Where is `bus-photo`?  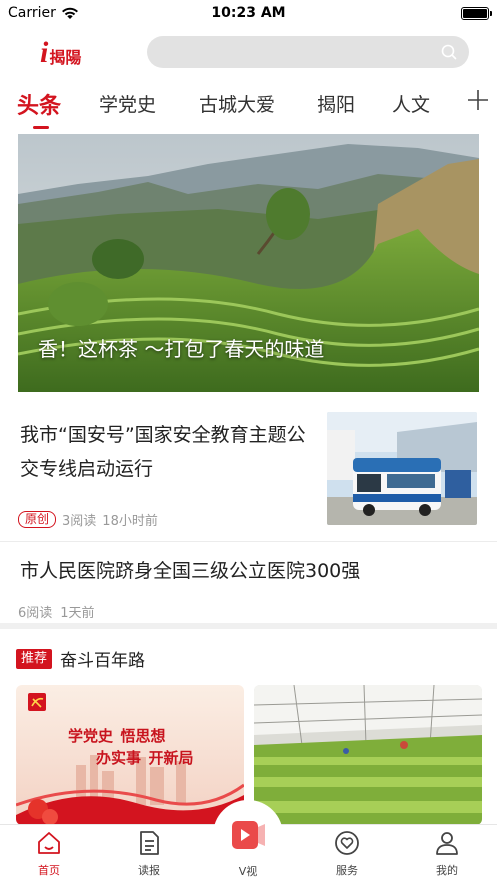 bus-photo is located at coordinates (402, 468).